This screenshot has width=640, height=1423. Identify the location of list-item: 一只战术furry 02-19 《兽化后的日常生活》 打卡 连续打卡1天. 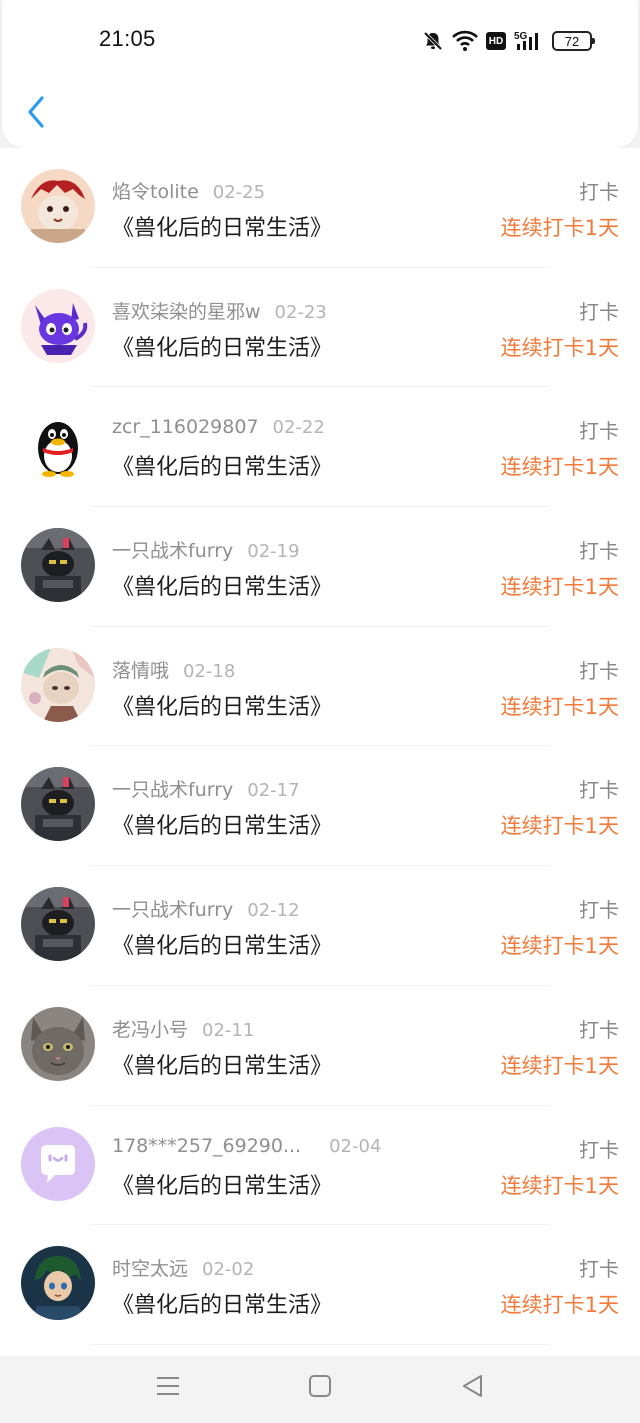
(320, 567).